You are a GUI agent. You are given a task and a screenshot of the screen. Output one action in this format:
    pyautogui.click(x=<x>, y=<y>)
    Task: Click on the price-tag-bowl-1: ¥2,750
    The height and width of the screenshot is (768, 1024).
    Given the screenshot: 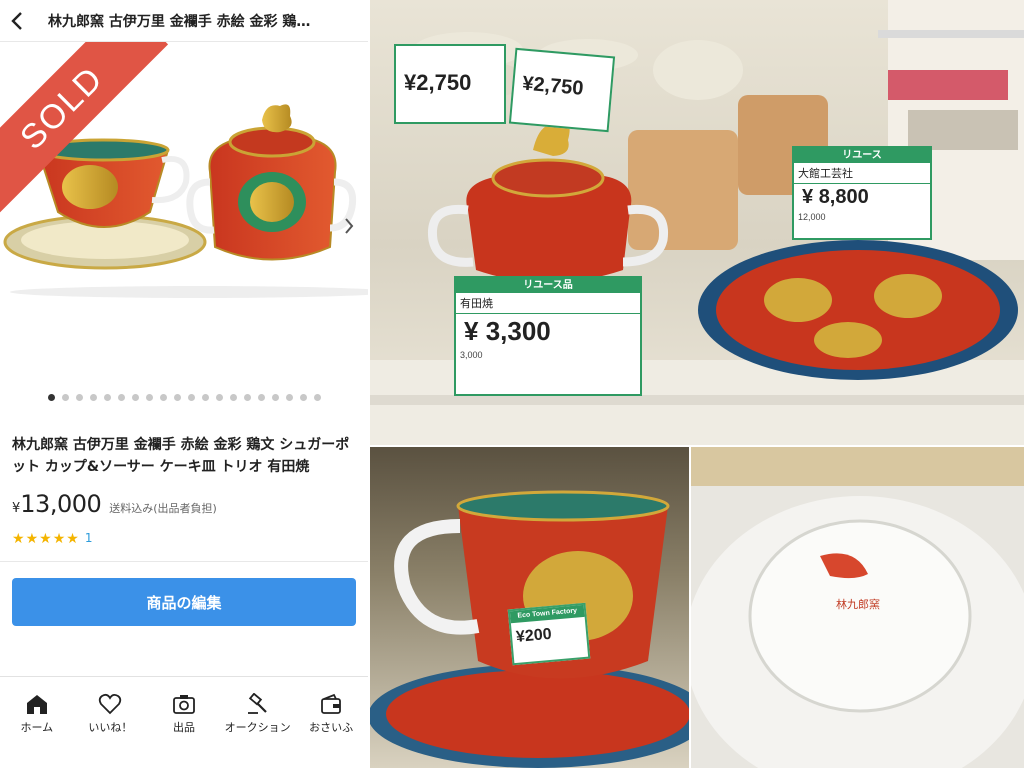 What is the action you would take?
    pyautogui.click(x=450, y=84)
    